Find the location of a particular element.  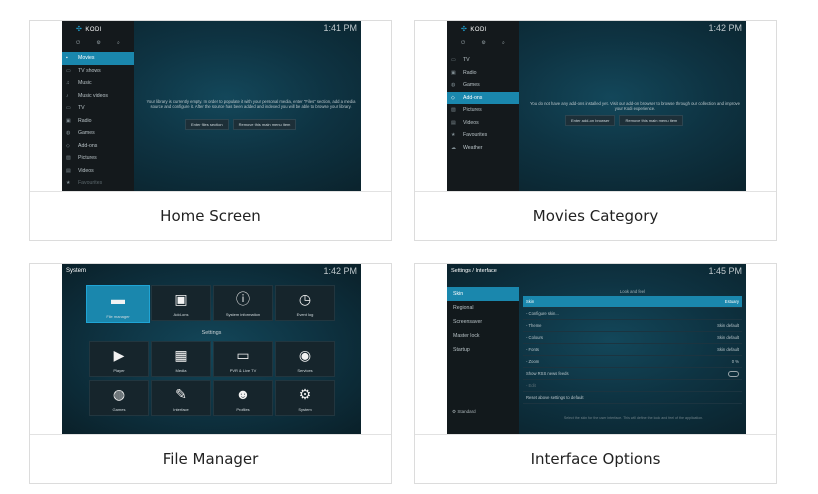

toggle-switch is located at coordinates (733, 374).